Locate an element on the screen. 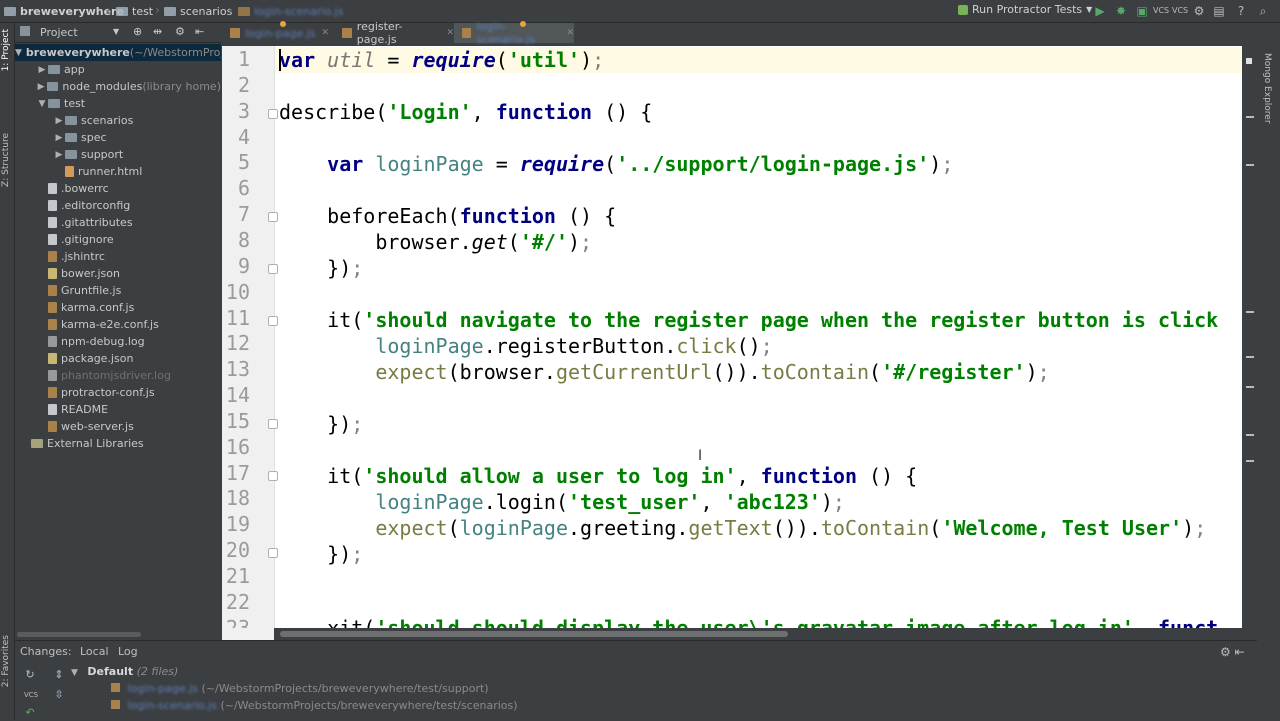  tree-item-label: bower.json is located at coordinates (90, 273).